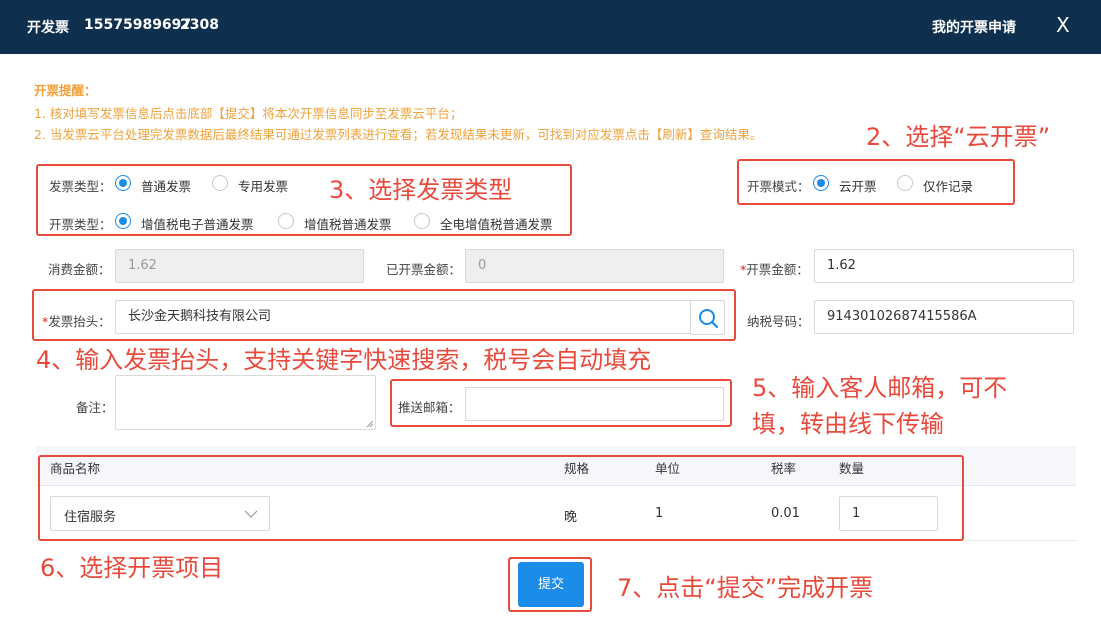 The width and height of the screenshot is (1101, 620). What do you see at coordinates (403, 317) in the screenshot?
I see `invoice-title-input: 长沙金天鹅科技有限公司` at bounding box center [403, 317].